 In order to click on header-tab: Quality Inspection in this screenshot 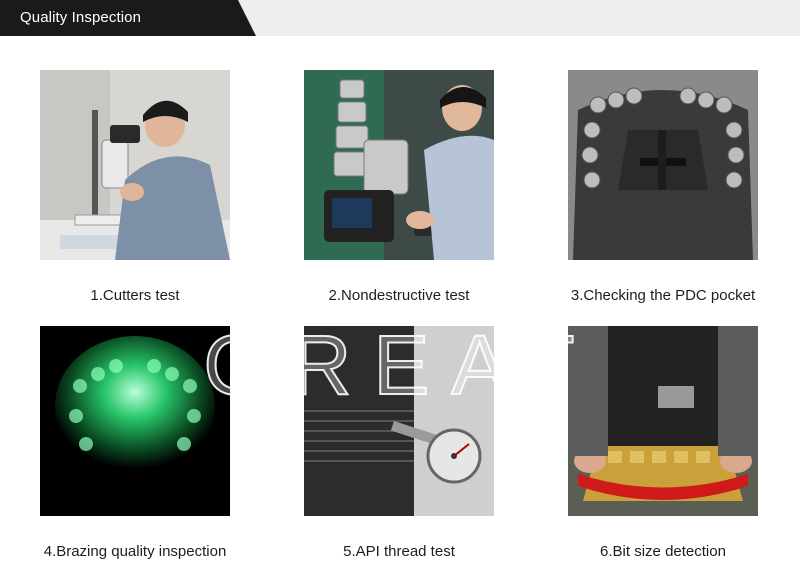, I will do `click(128, 18)`.